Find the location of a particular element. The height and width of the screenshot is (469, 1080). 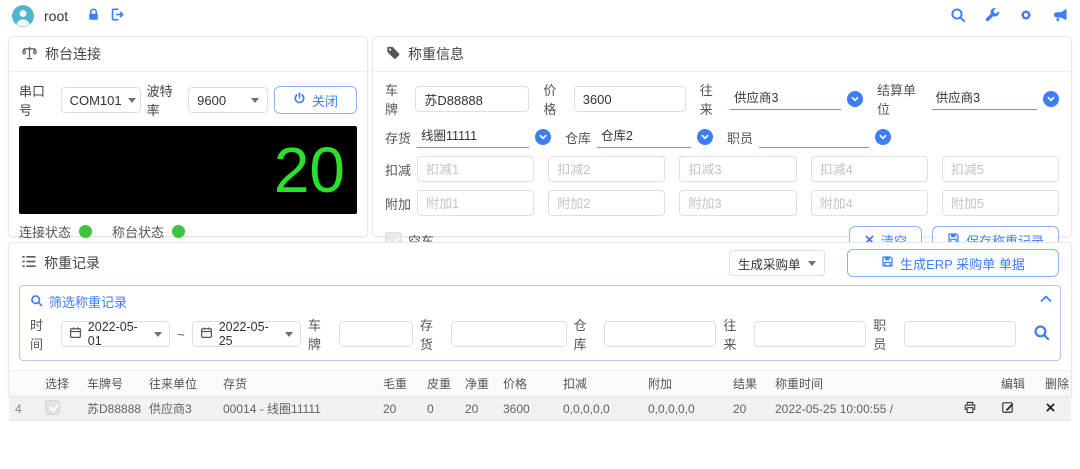

print-icon is located at coordinates (976, 409).